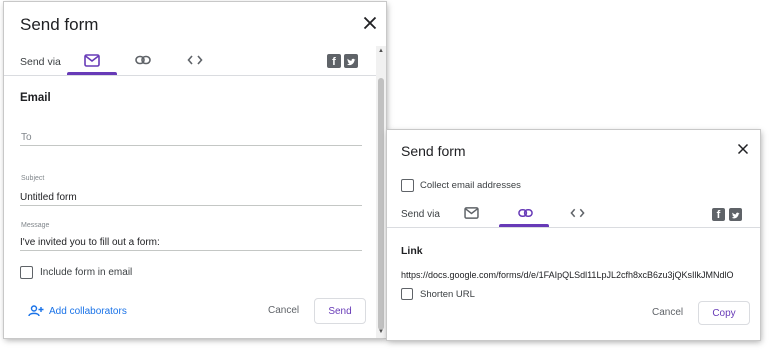  Describe the element at coordinates (407, 185) in the screenshot. I see `collect-email-checkbox` at that location.